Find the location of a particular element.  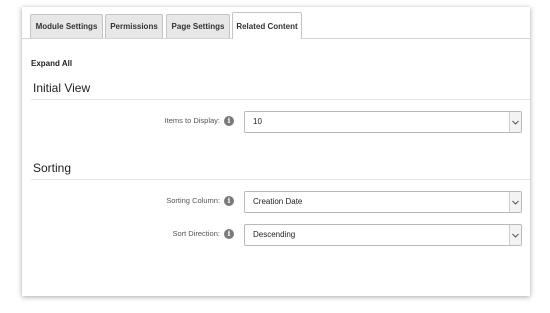

items-to-display-label: Items to Display: is located at coordinates (192, 120).